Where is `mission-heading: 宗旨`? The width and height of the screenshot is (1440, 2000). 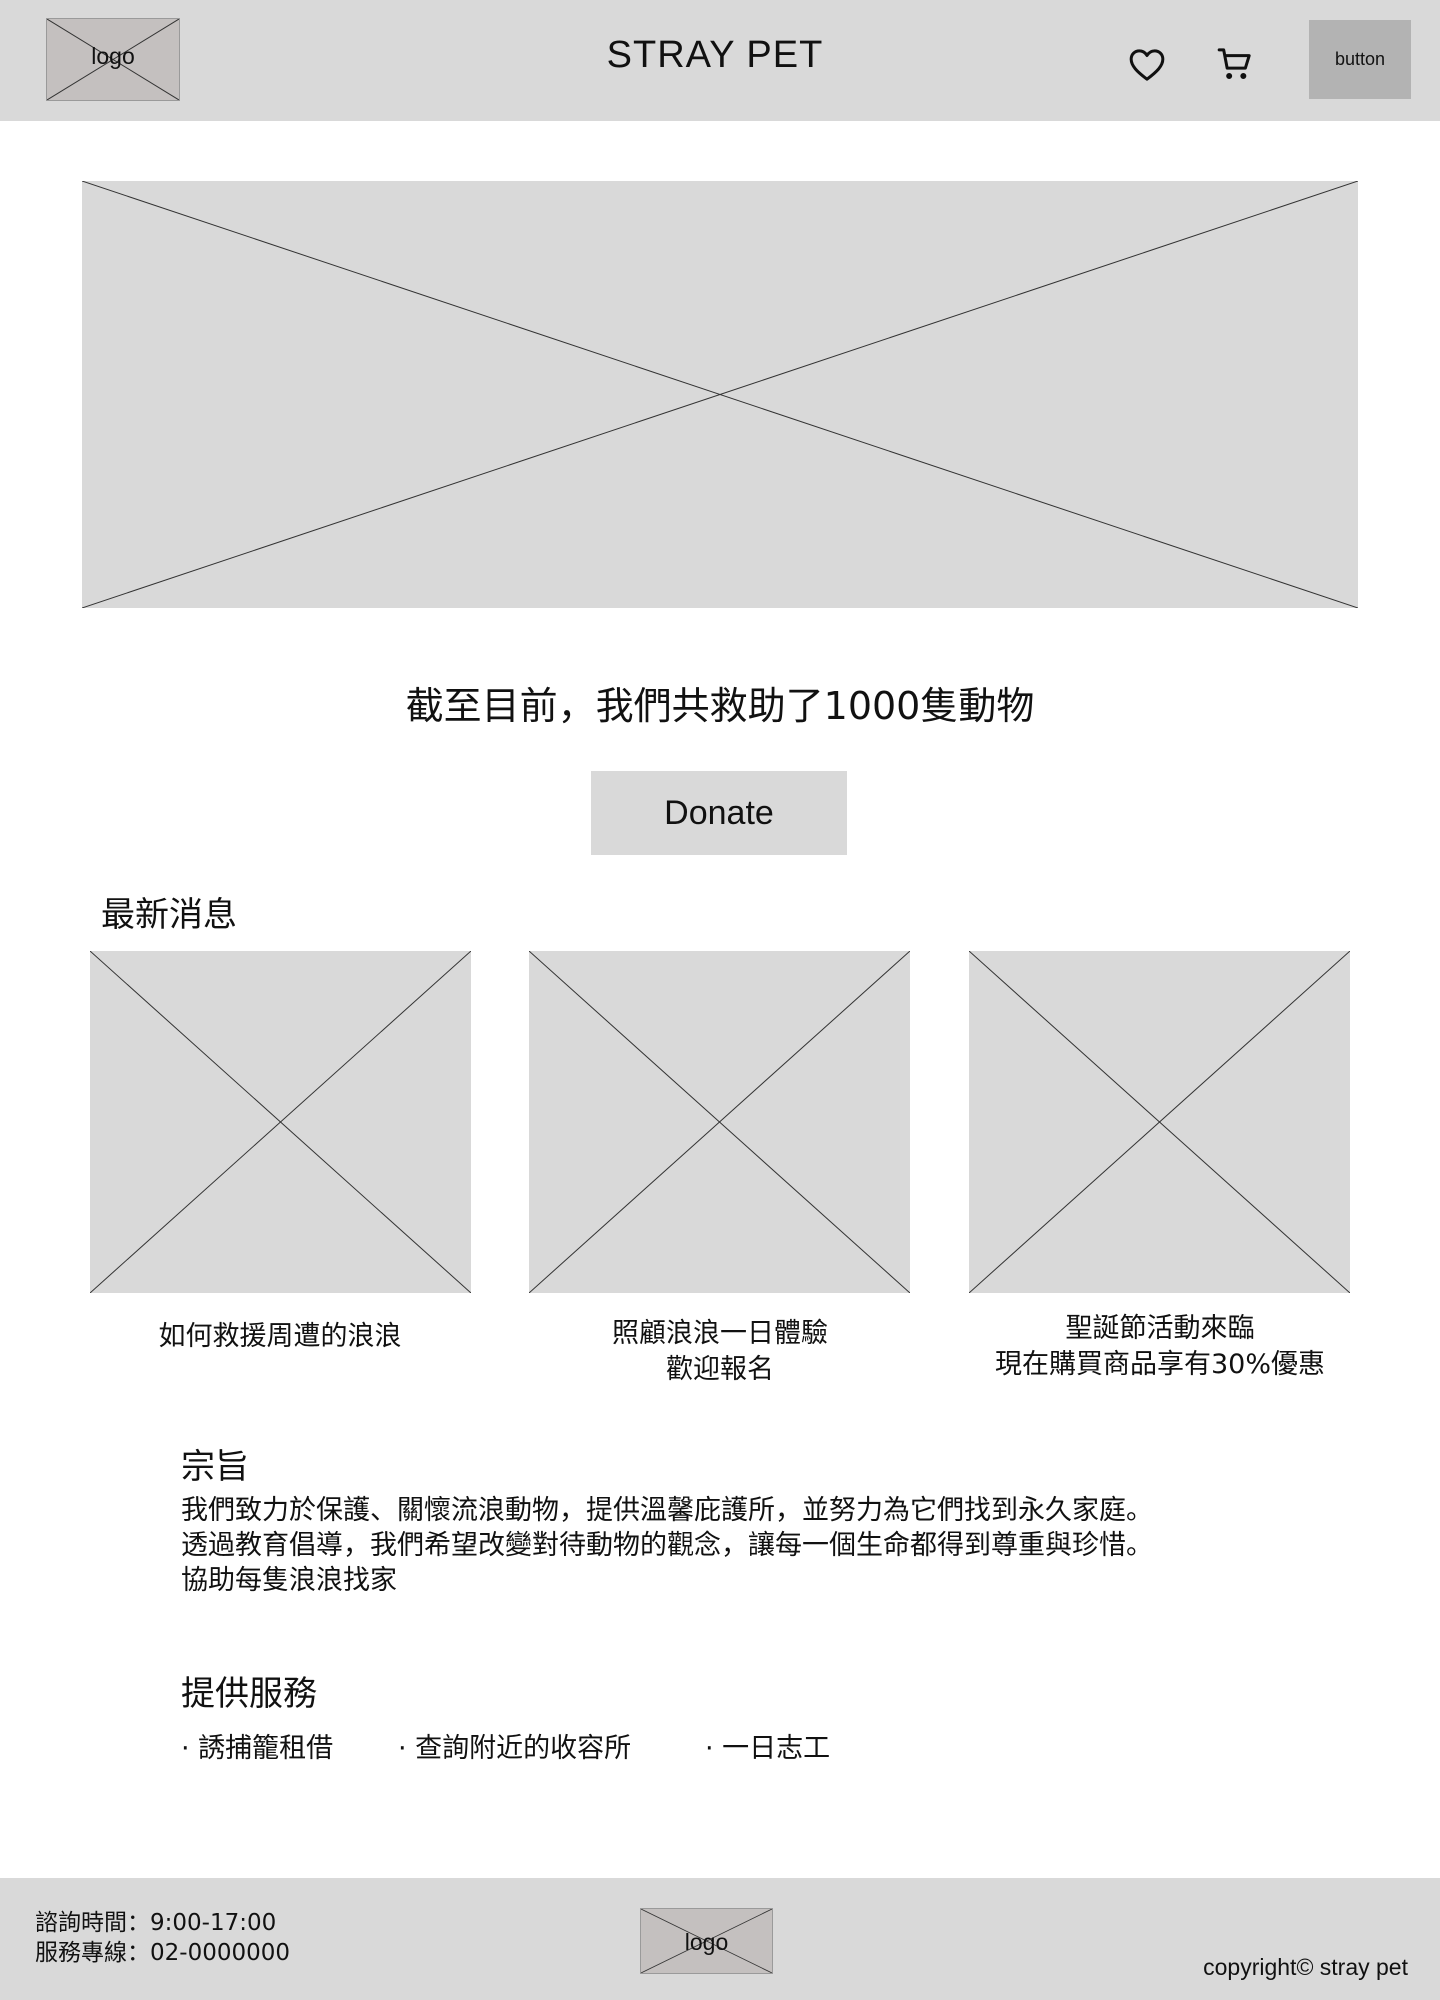
mission-heading: 宗旨 is located at coordinates (215, 1467).